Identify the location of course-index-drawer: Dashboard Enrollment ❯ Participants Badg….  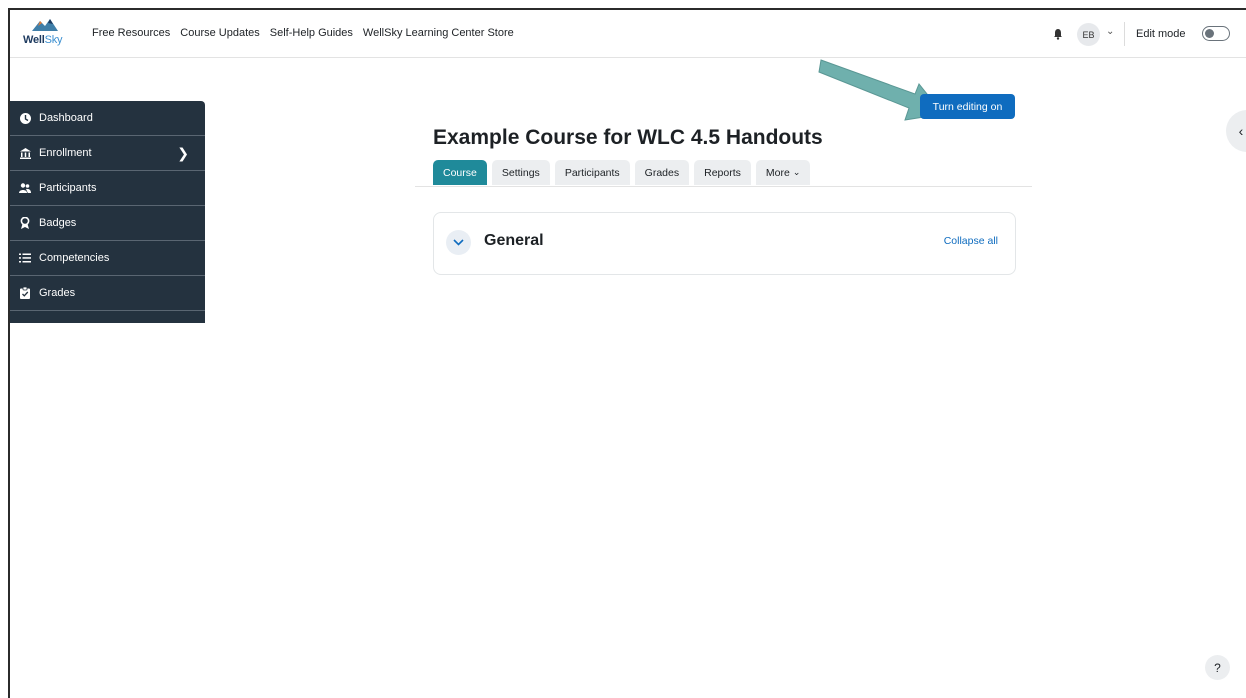
(107, 212).